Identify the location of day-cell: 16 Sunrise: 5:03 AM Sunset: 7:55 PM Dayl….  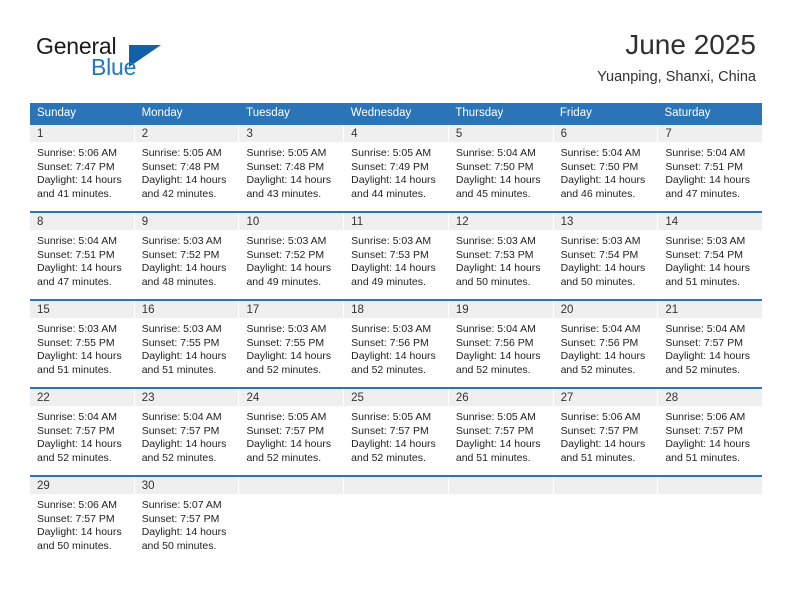
(187, 344).